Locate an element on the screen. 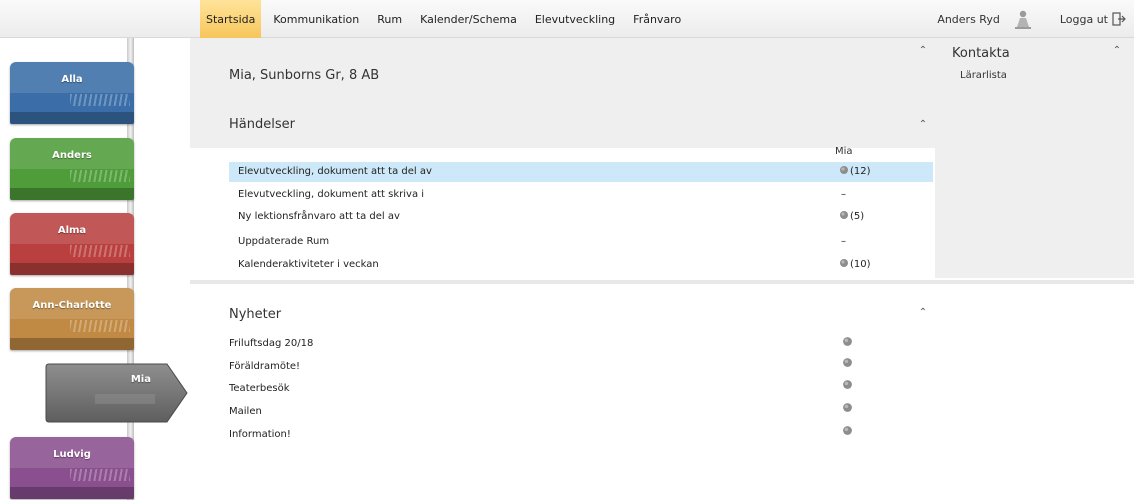 Image resolution: width=1134 pixels, height=500 pixels. news-item: Teaterbesök is located at coordinates (259, 389).